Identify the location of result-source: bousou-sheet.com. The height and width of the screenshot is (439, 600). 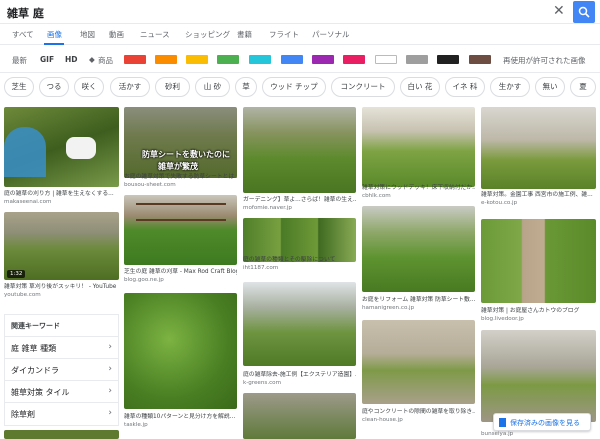
(150, 185).